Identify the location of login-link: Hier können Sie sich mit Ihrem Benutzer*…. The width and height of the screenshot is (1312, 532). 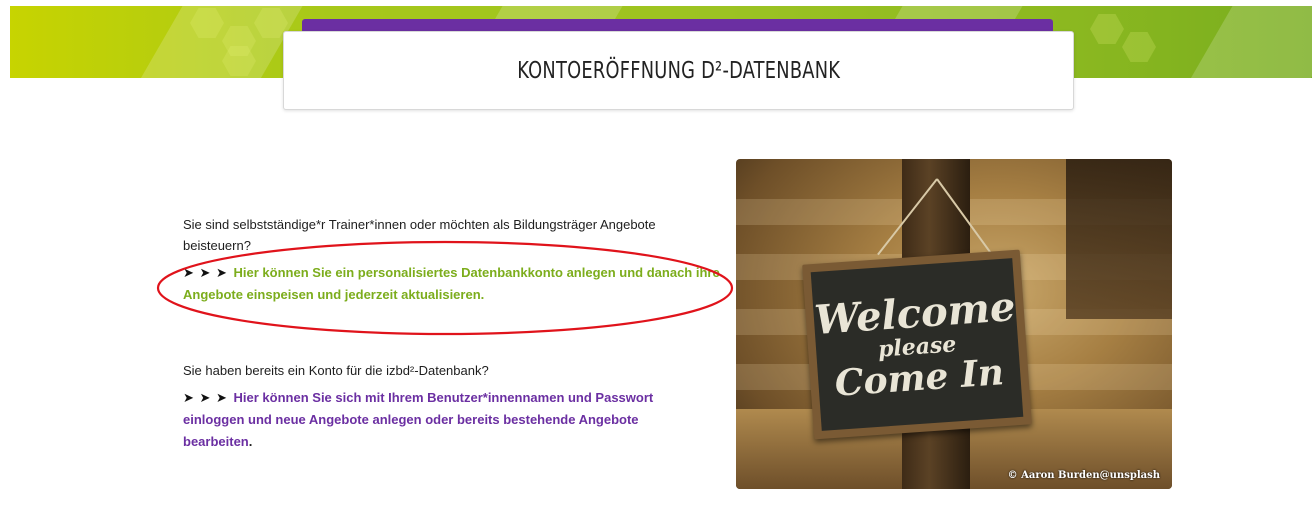
(418, 419).